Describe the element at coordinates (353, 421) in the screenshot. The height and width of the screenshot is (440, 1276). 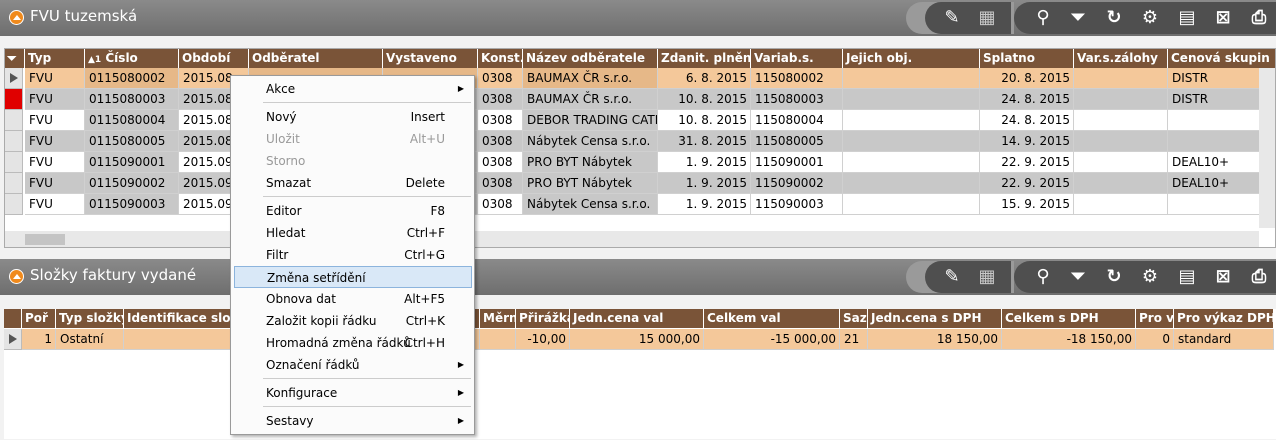
I see `menu-item: Sestavy ▶` at that location.